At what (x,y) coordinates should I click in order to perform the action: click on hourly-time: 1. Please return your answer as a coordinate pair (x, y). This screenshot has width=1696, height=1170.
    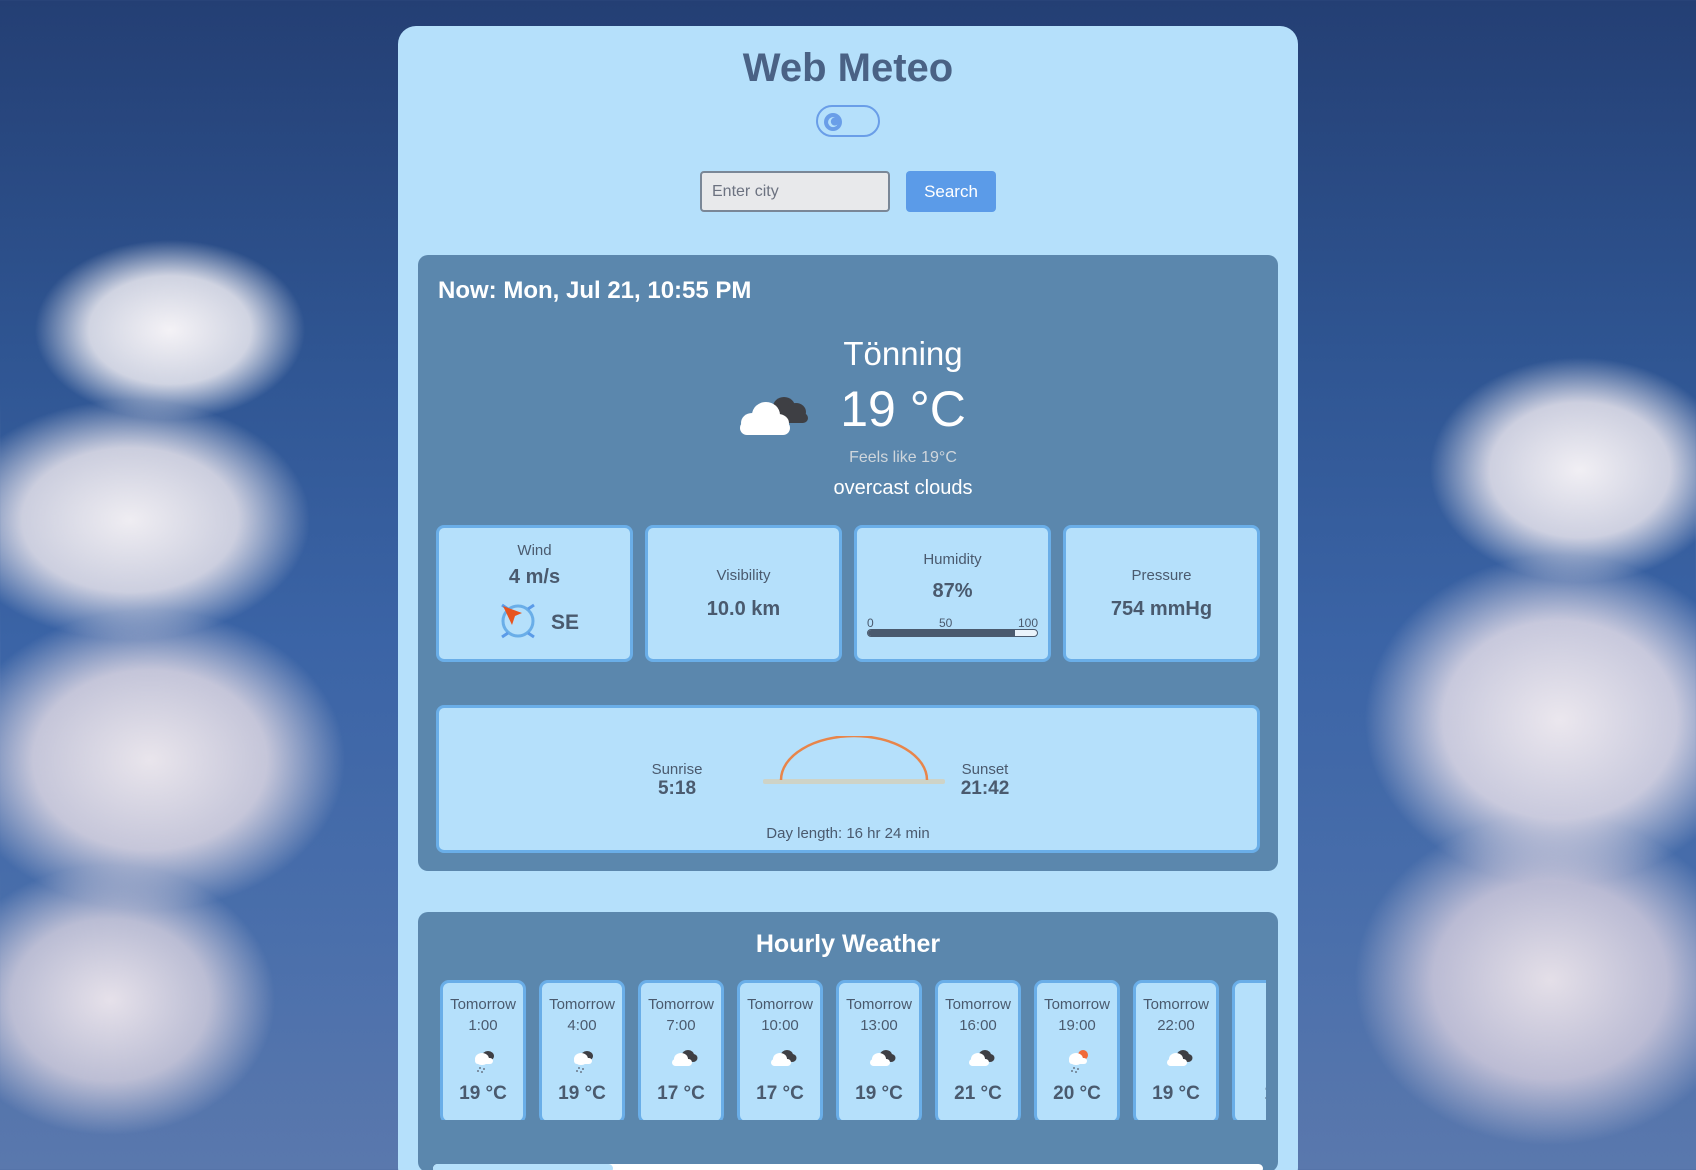
    Looking at the image, I should click on (1250, 1025).